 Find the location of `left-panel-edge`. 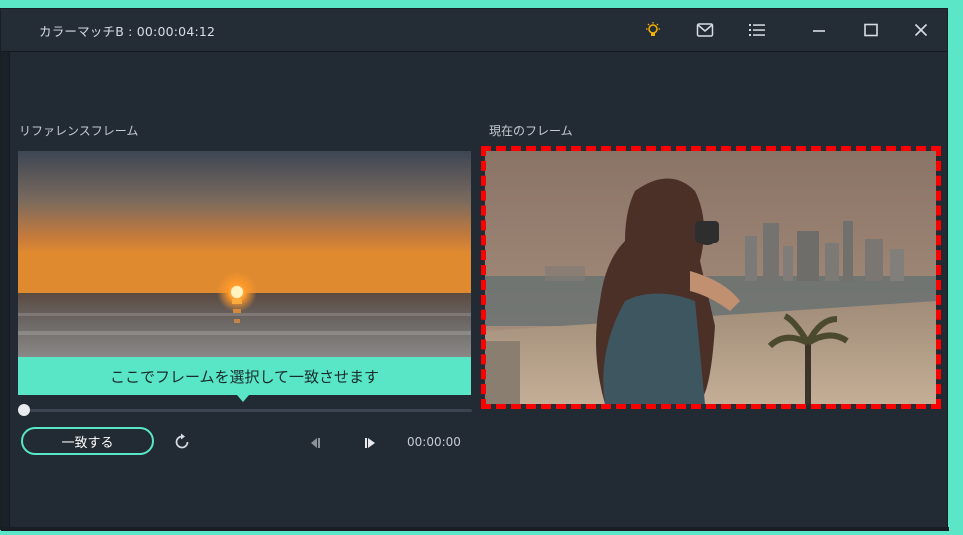

left-panel-edge is located at coordinates (5, 291).